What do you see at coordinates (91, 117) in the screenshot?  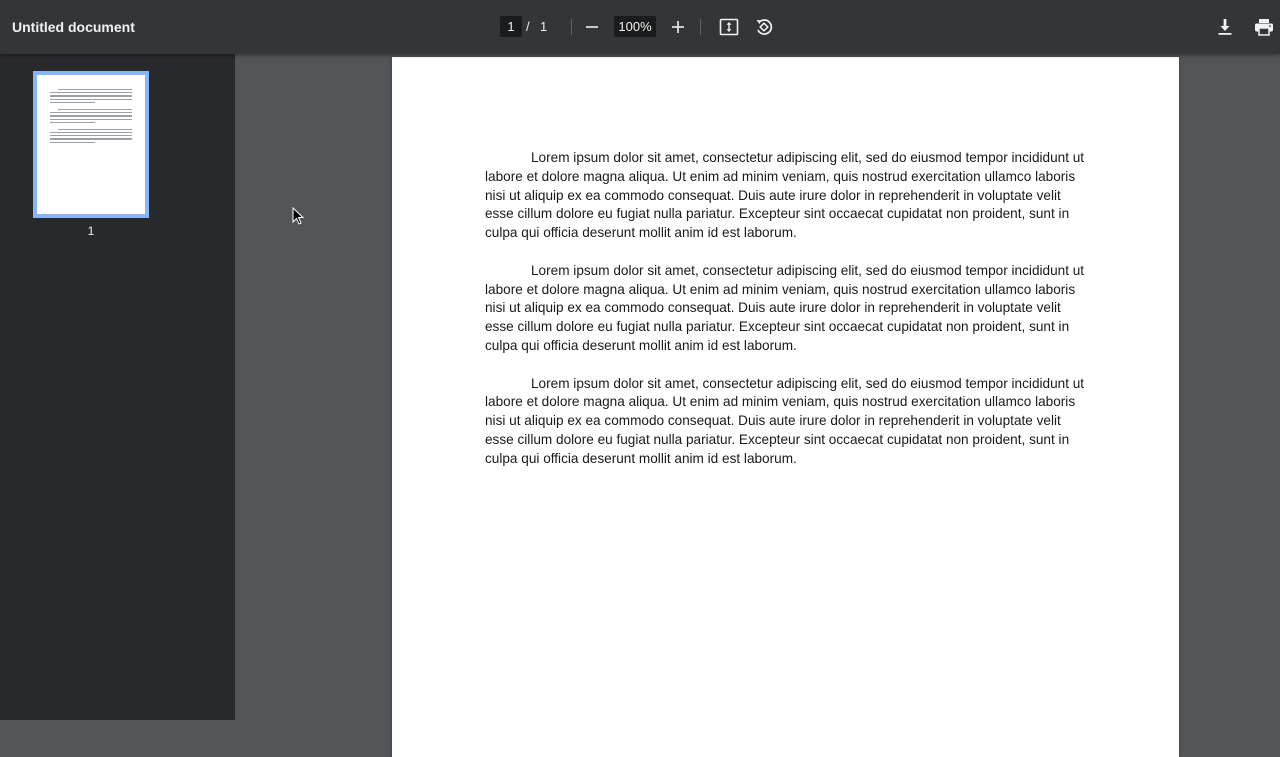 I see `thumbnail-preview` at bounding box center [91, 117].